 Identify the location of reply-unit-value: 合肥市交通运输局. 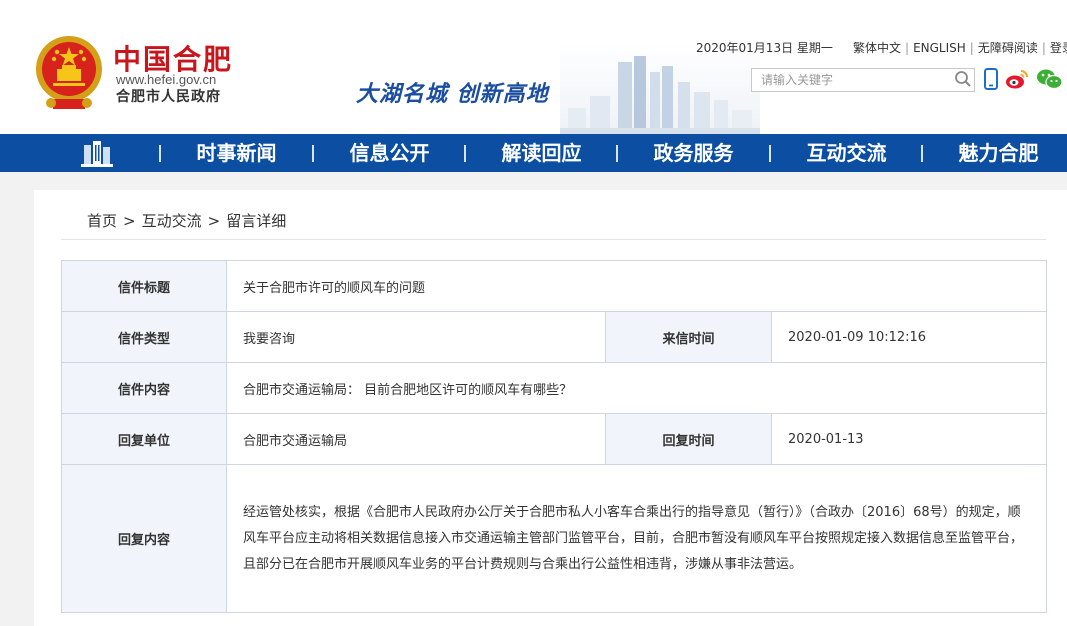
(416, 439).